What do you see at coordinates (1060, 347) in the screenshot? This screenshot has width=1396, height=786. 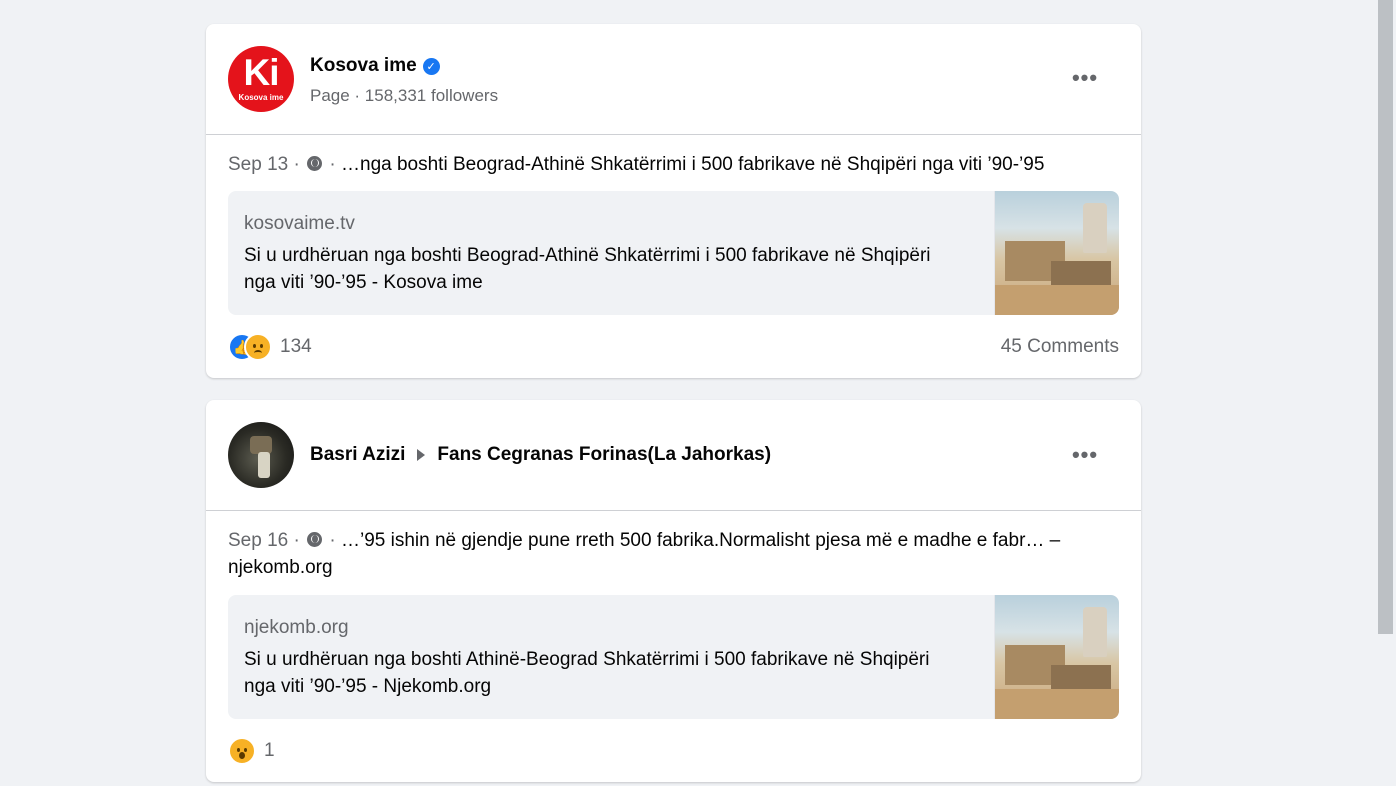 I see `comments-count: 45 Comments` at bounding box center [1060, 347].